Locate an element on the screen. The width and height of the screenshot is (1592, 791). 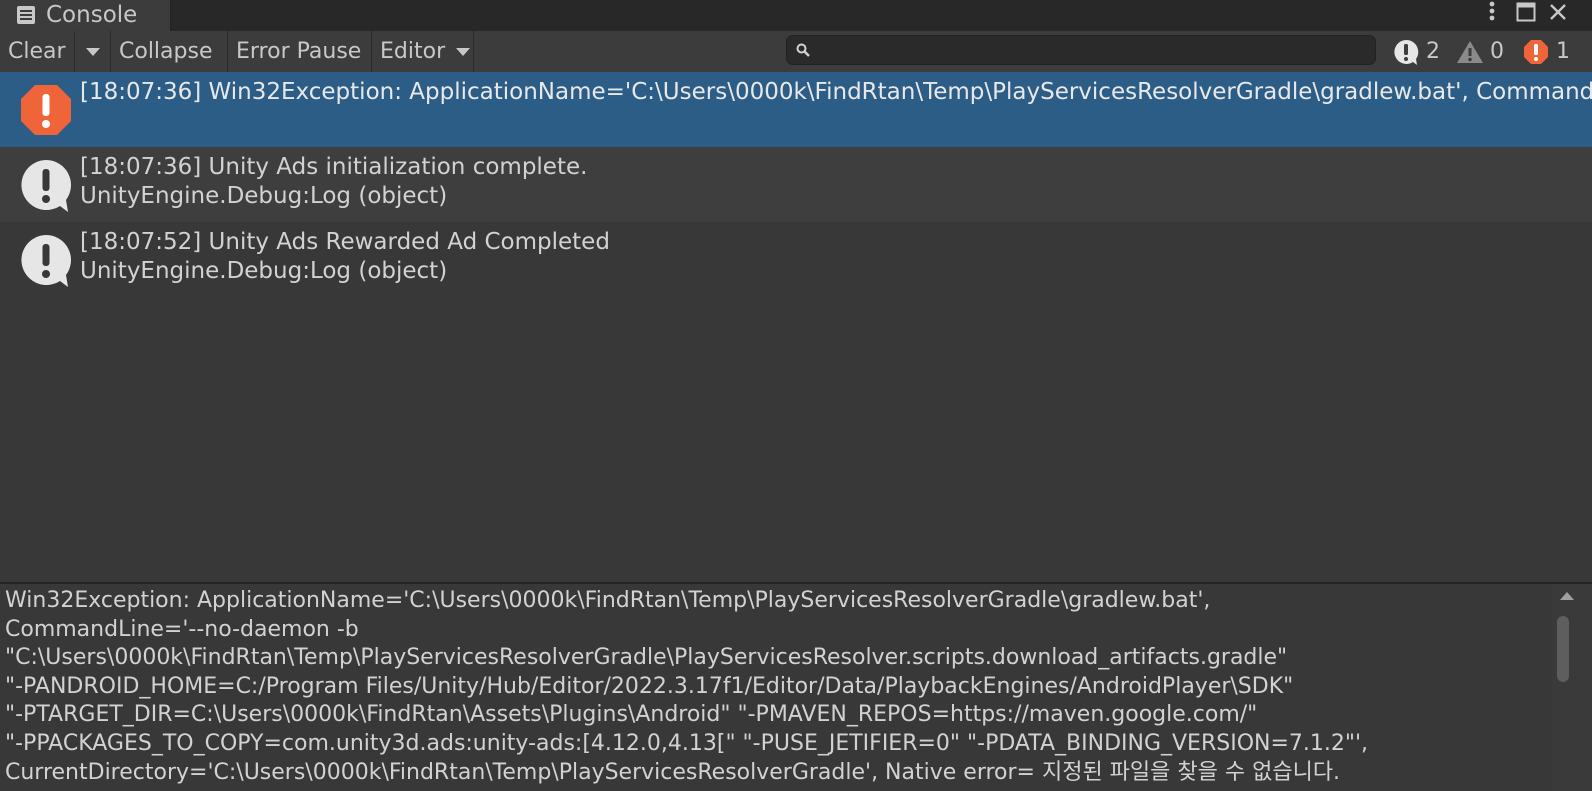
detail-scrollbar is located at coordinates (1572, 687).